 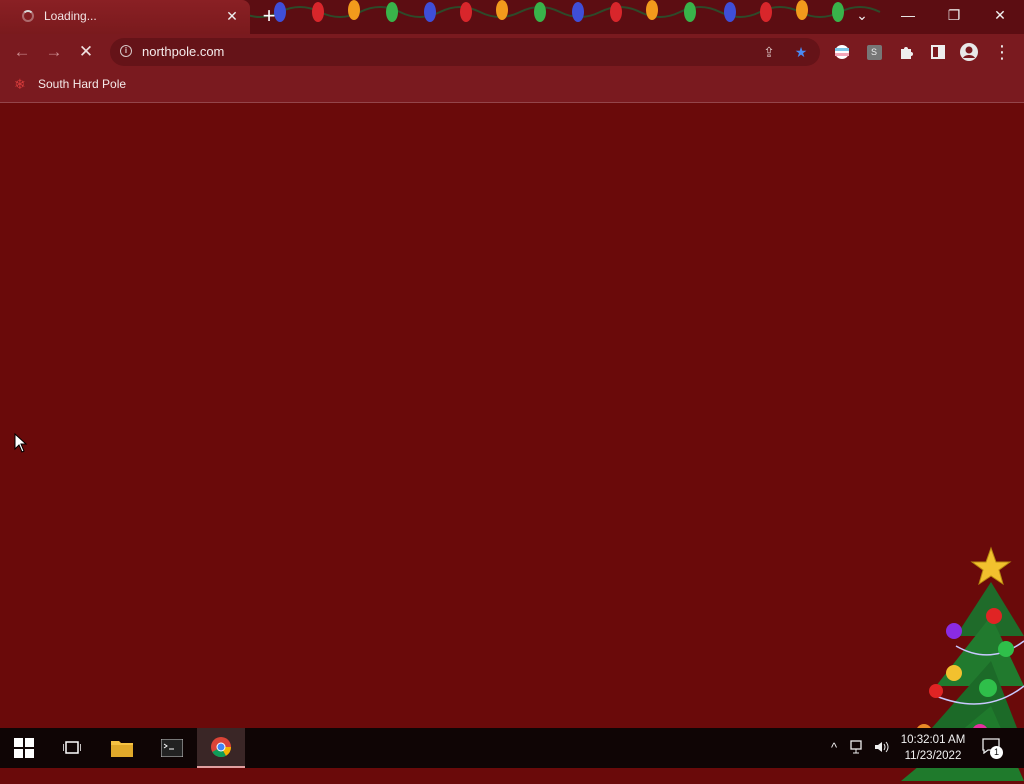 I want to click on share-icon: ⇪, so click(x=769, y=52).